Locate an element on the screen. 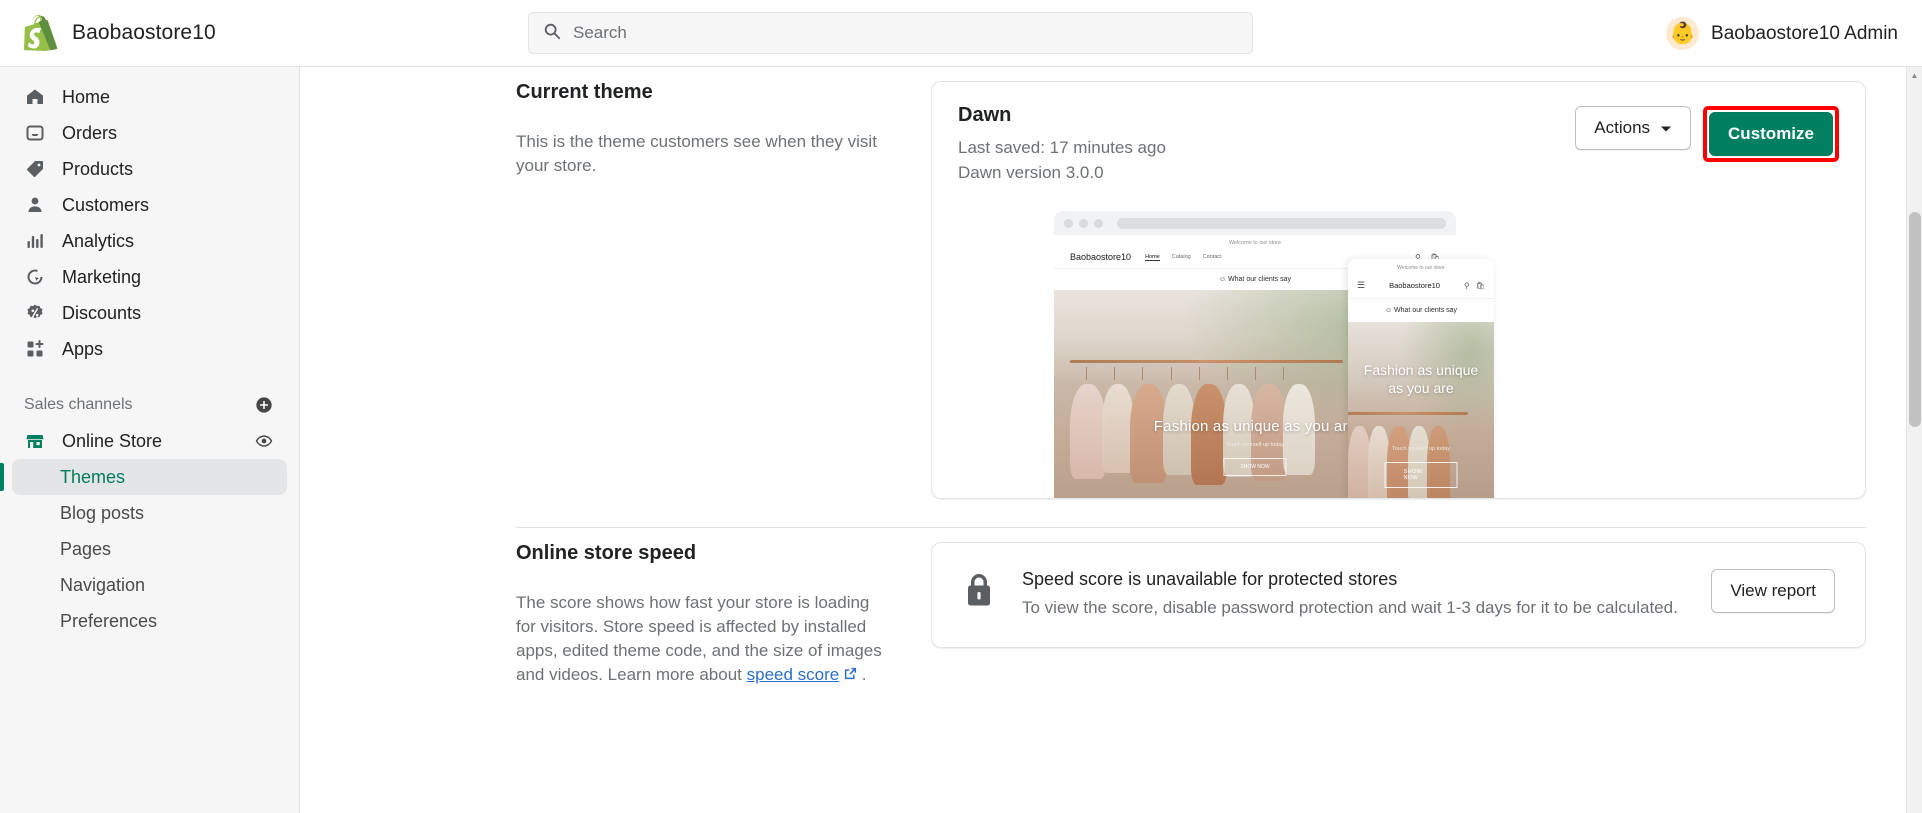  preview-nav-link: Home is located at coordinates (1152, 257).